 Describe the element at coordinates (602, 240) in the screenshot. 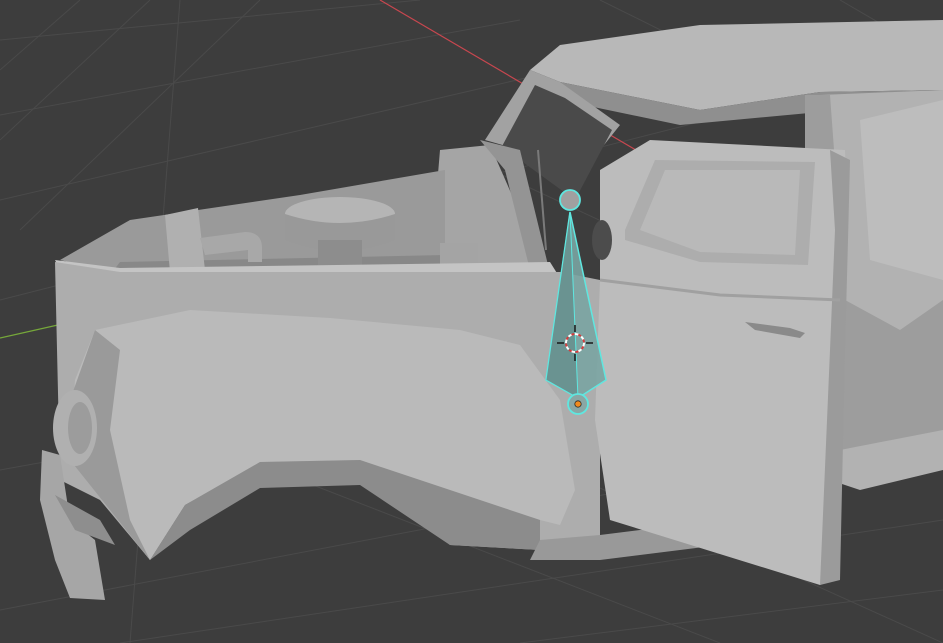

I see `side-mirror` at that location.